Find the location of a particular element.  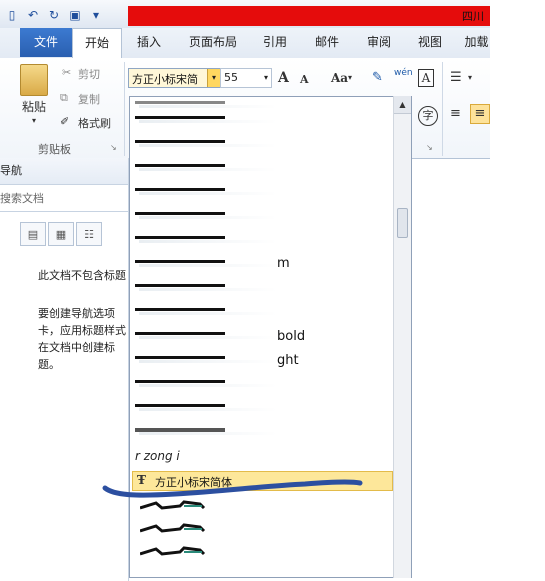

quick-access-toolbar: ▯ ↶ ↻ ▣ ▾ is located at coordinates (54, 15).